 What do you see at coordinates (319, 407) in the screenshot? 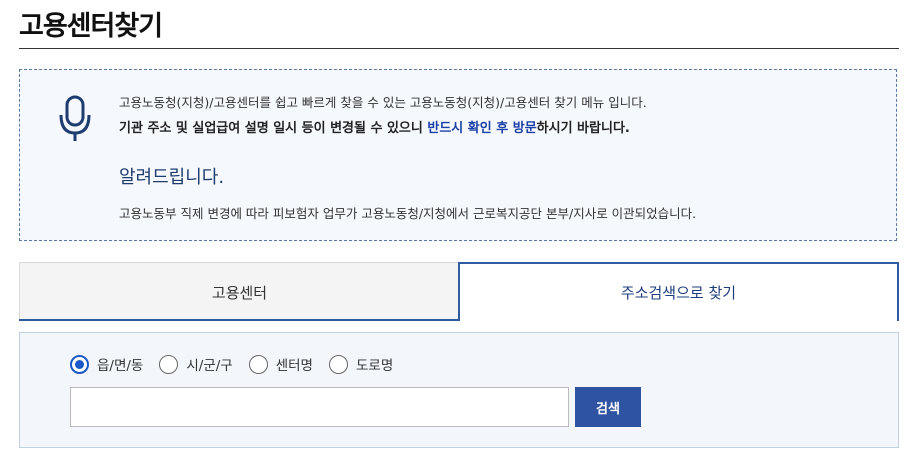
I see `search-input` at bounding box center [319, 407].